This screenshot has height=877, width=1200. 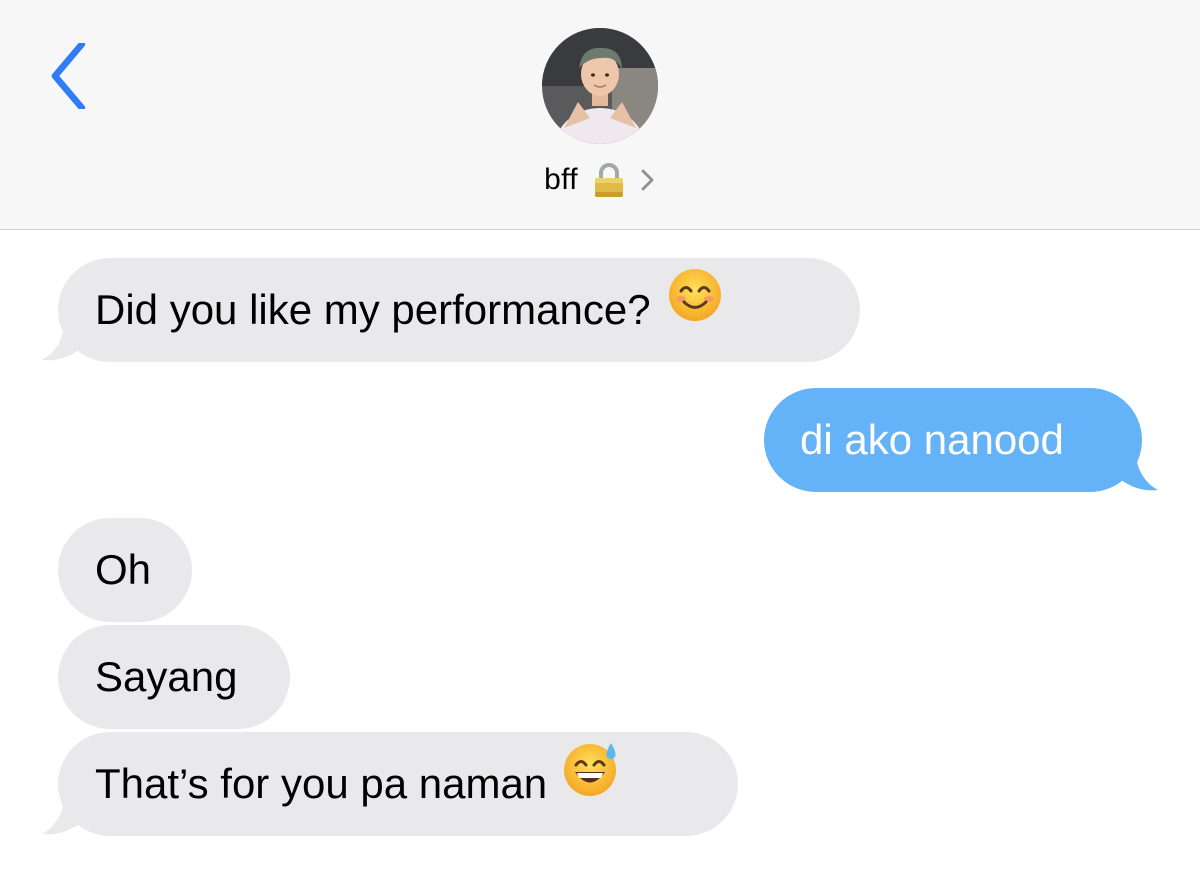 I want to click on chevron-left-icon, so click(x=68, y=76).